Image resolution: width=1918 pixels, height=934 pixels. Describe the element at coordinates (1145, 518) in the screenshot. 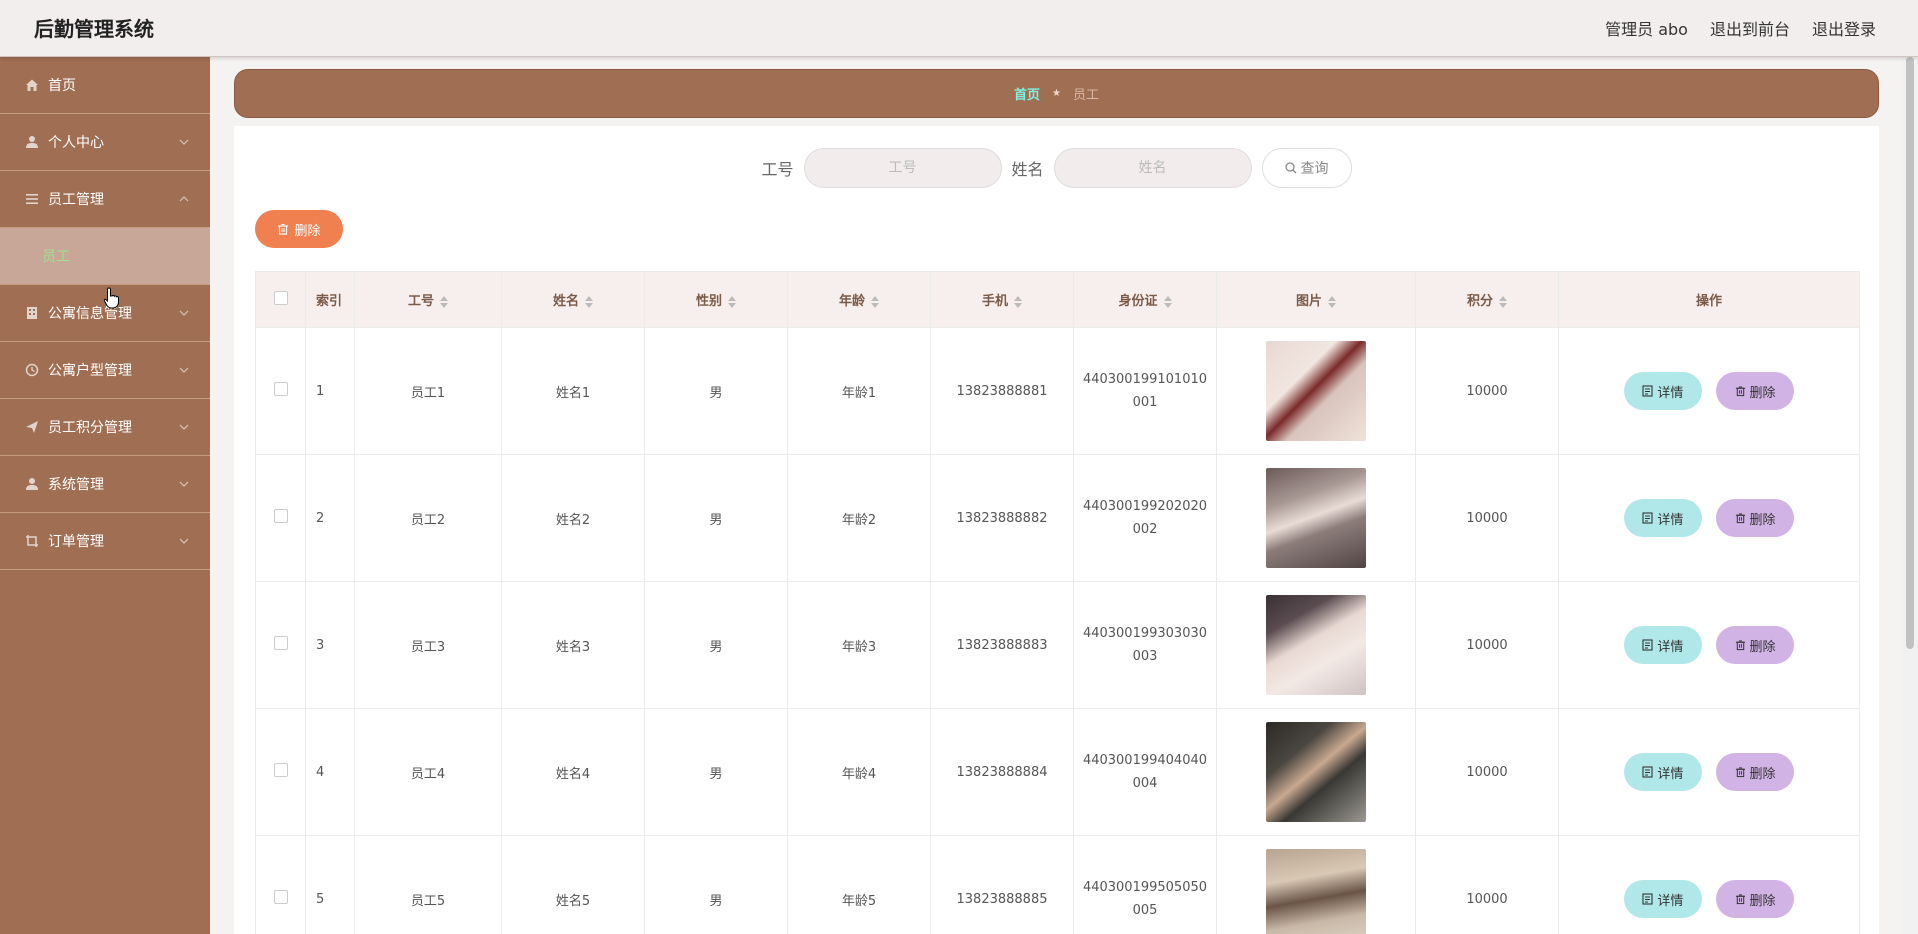

I see `cell-id-card: 440300199202020002` at that location.